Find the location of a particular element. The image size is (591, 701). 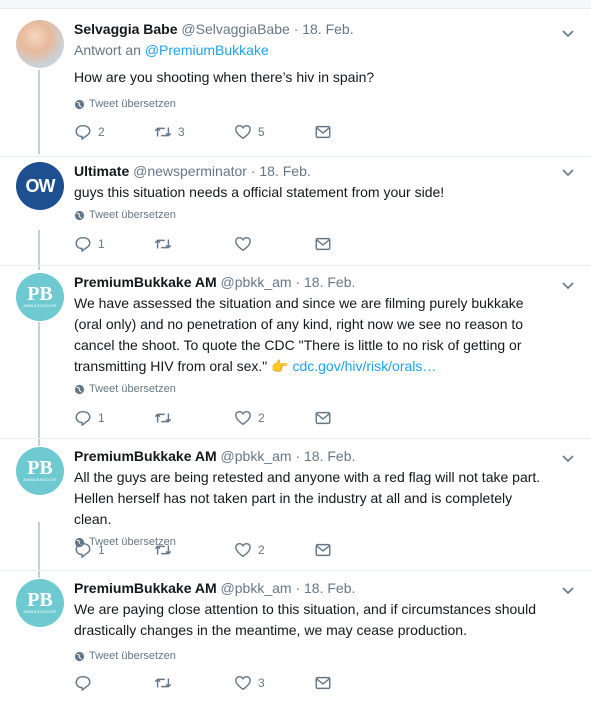

handle: @newsperminator is located at coordinates (190, 171).